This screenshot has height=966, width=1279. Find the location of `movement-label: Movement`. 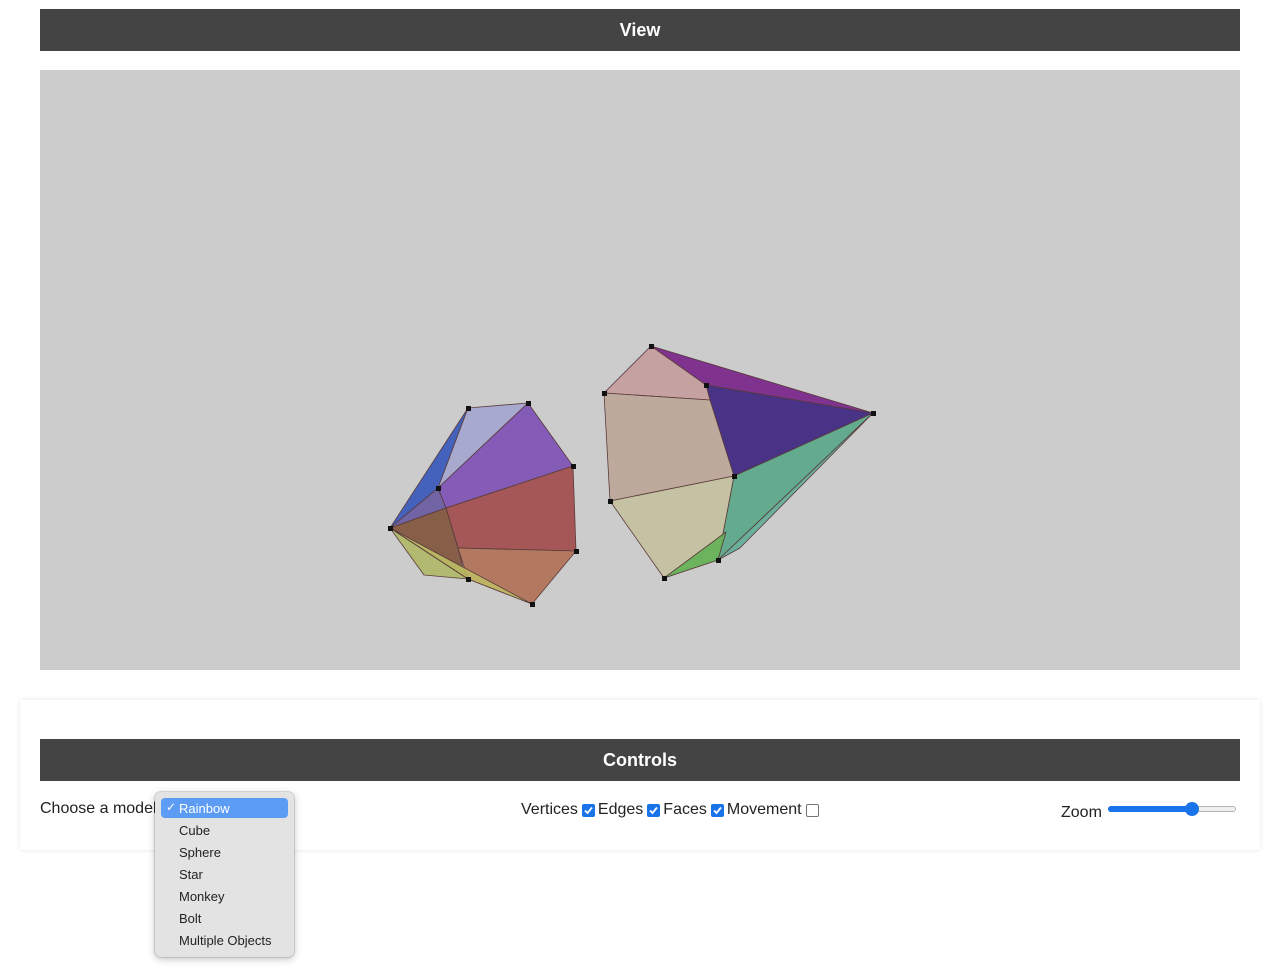

movement-label: Movement is located at coordinates (764, 809).